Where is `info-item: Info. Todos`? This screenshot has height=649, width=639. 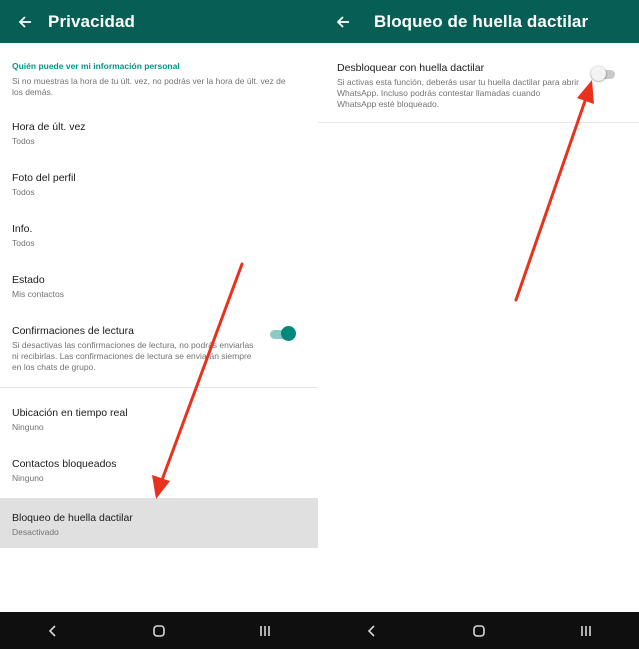
info-item: Info. Todos is located at coordinates (159, 236).